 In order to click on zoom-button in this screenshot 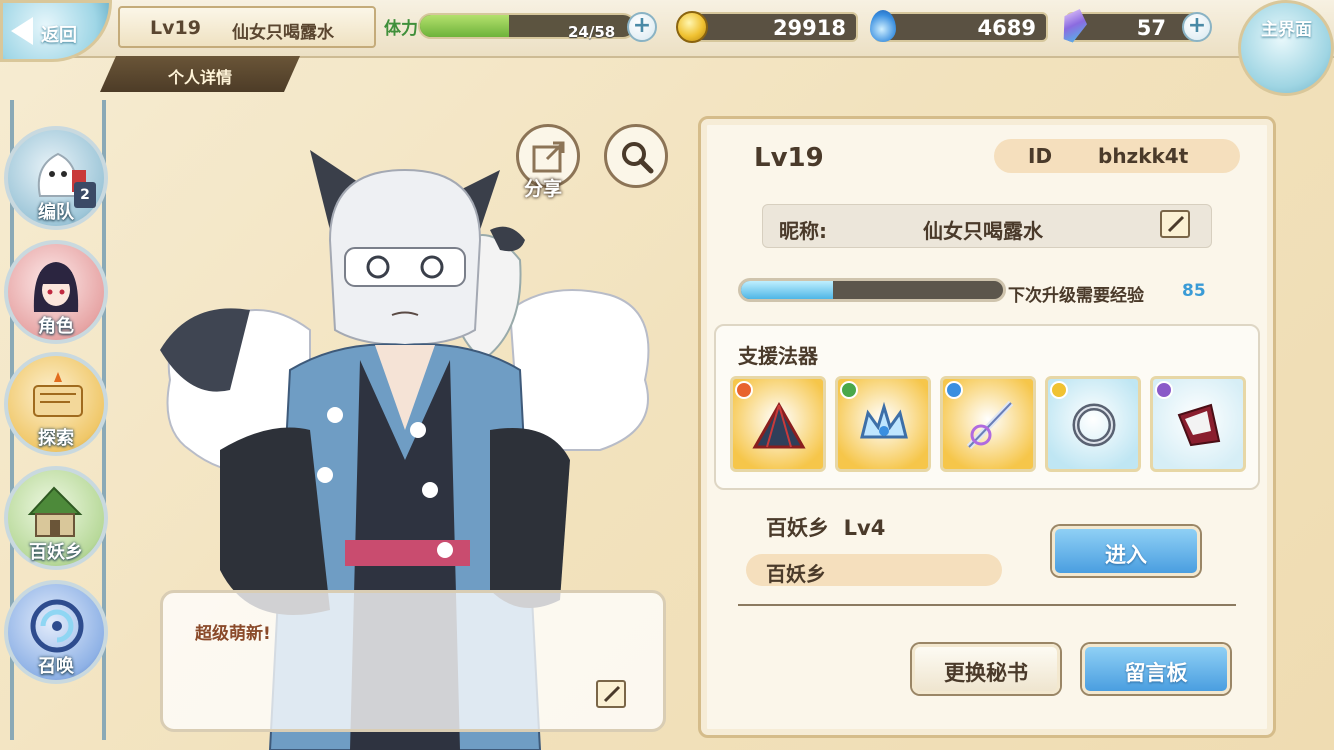, I will do `click(636, 156)`.